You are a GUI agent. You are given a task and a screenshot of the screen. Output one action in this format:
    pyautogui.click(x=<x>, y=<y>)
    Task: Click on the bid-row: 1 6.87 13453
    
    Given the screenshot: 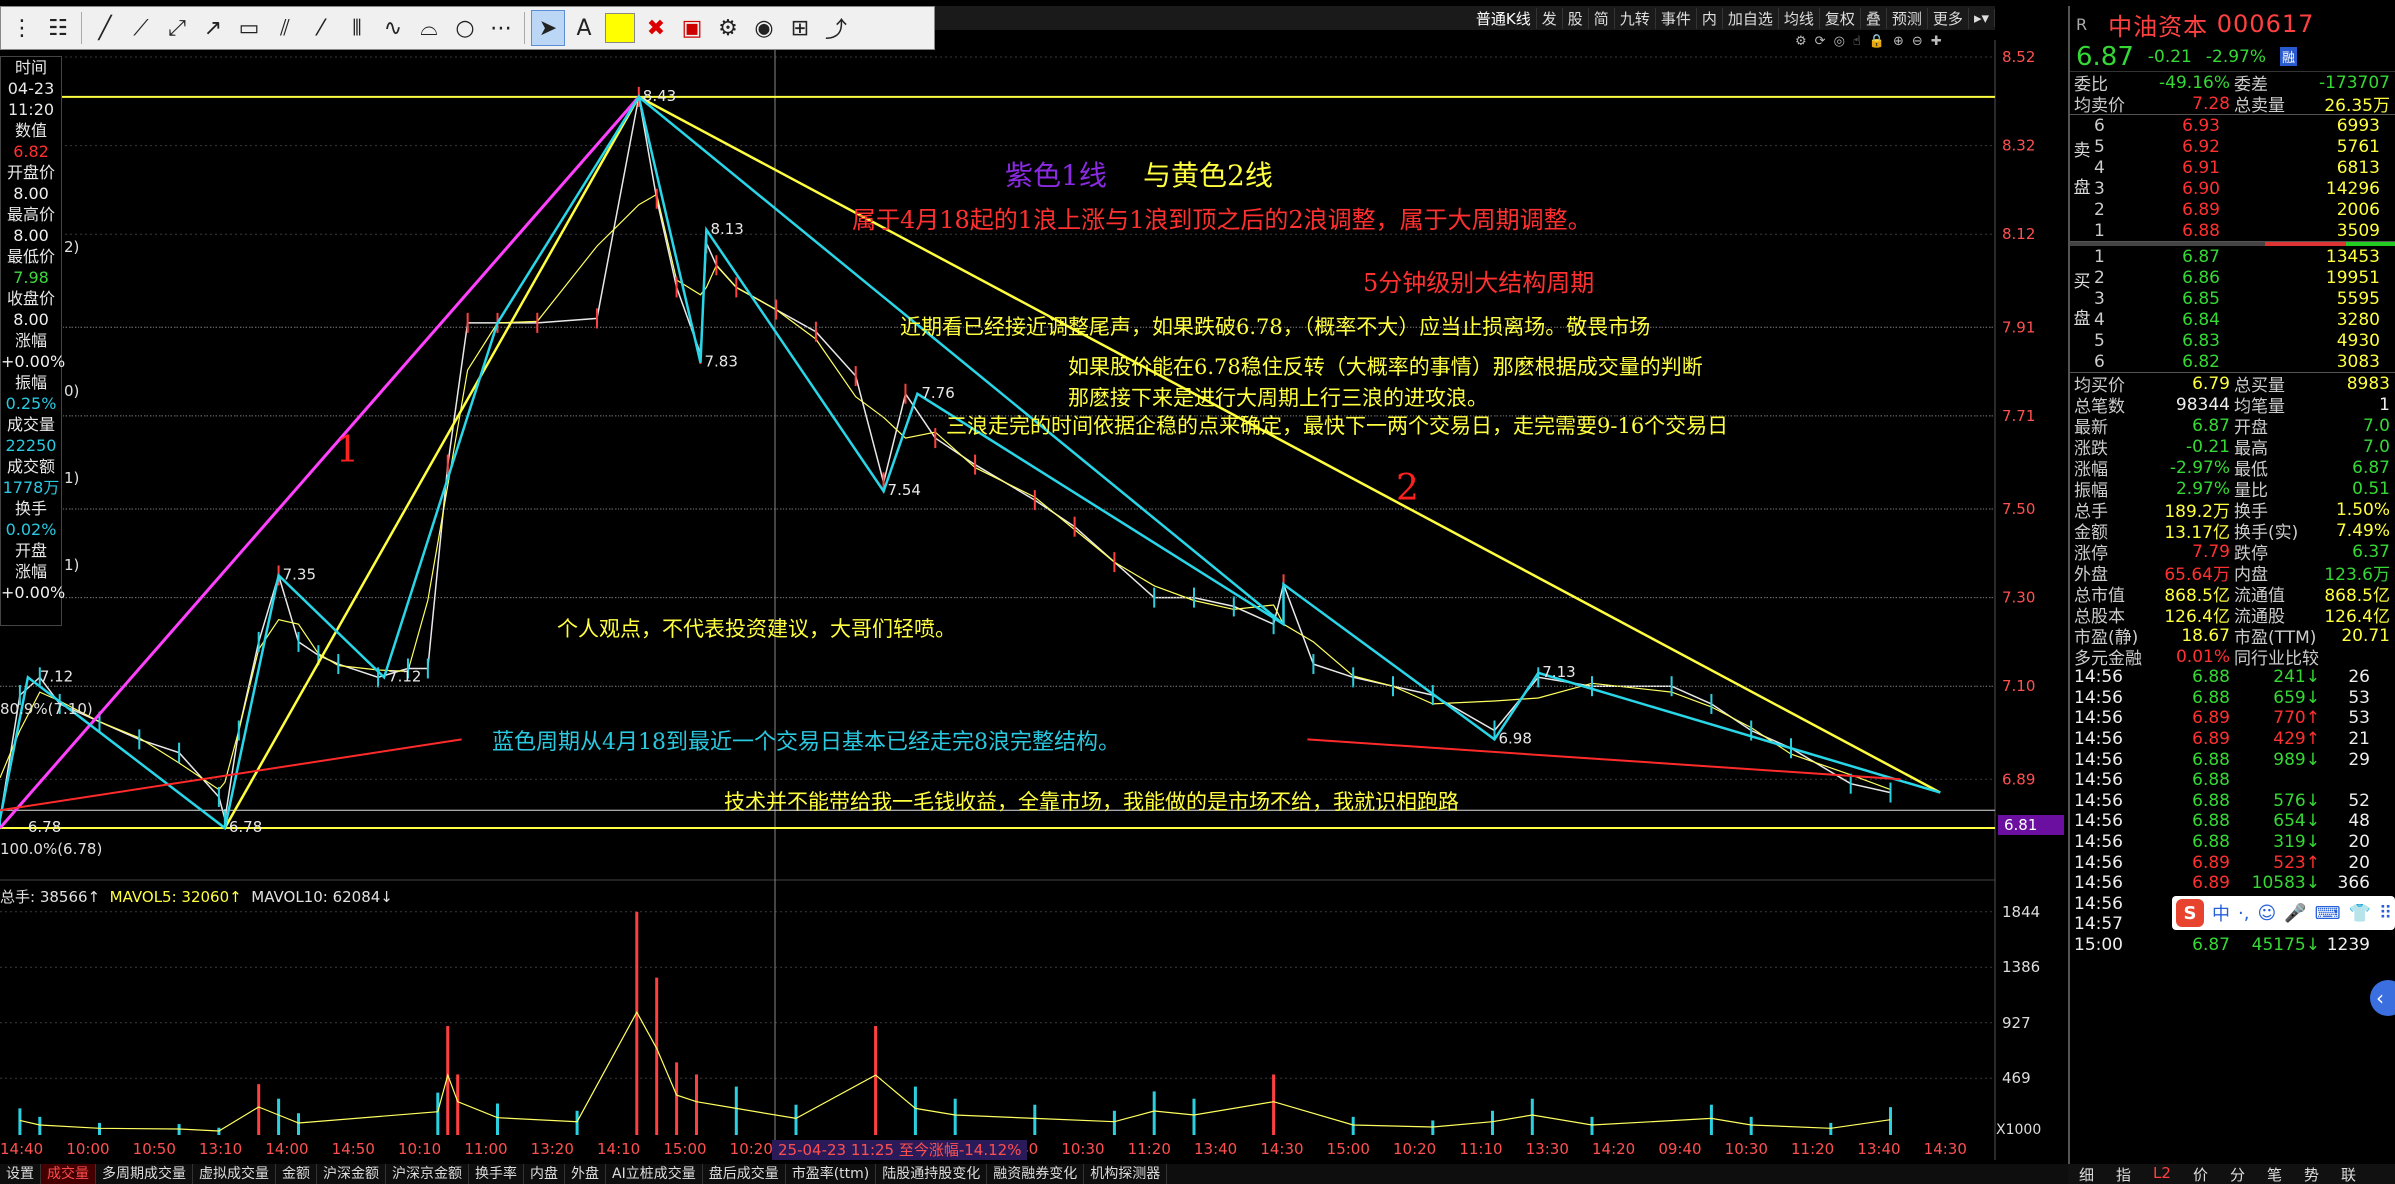 What is the action you would take?
    pyautogui.click(x=2242, y=256)
    